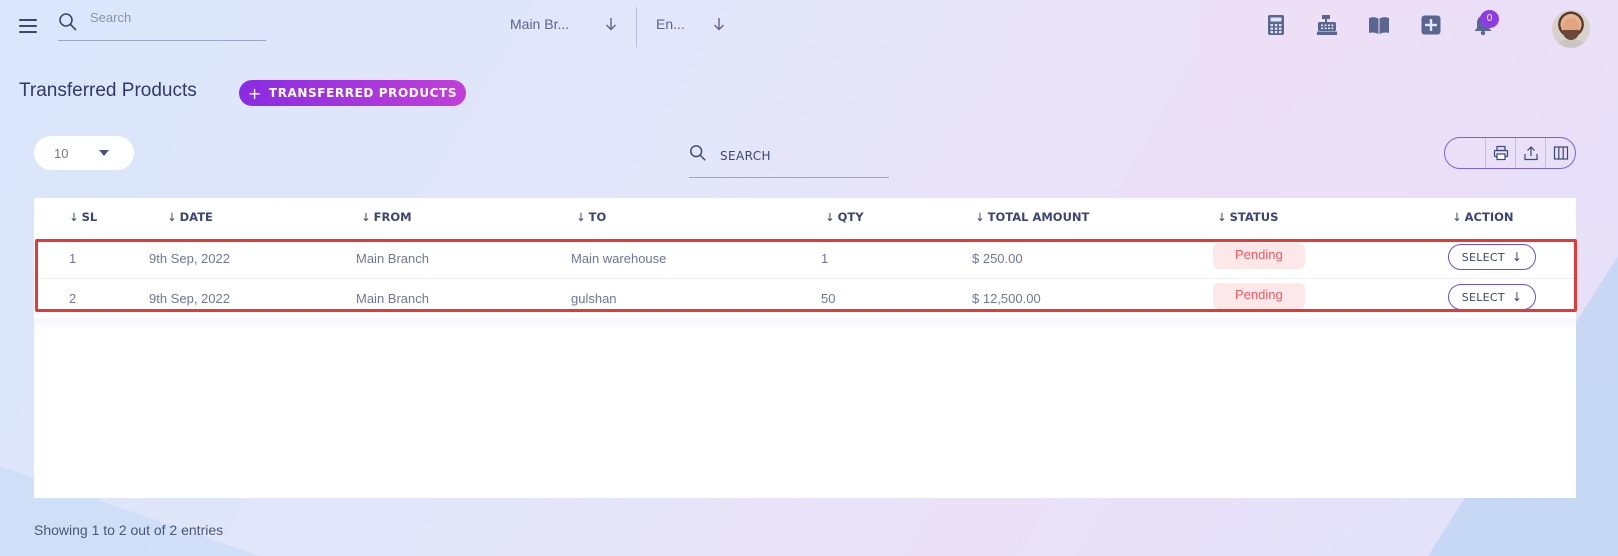 The height and width of the screenshot is (556, 1618). I want to click on print-icon, so click(1500, 153).